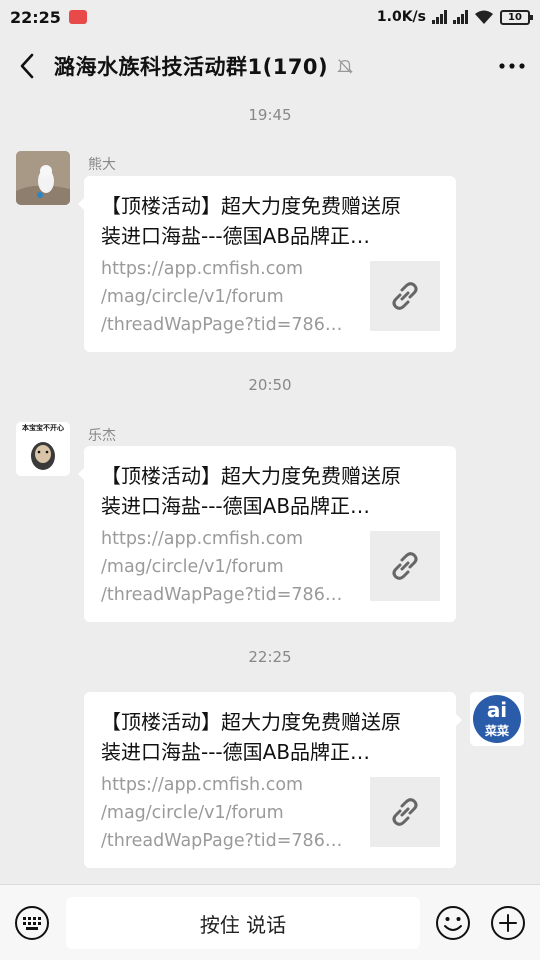 The height and width of the screenshot is (960, 540). Describe the element at coordinates (243, 923) in the screenshot. I see `hold-to-talk-button: 按住 说话` at that location.